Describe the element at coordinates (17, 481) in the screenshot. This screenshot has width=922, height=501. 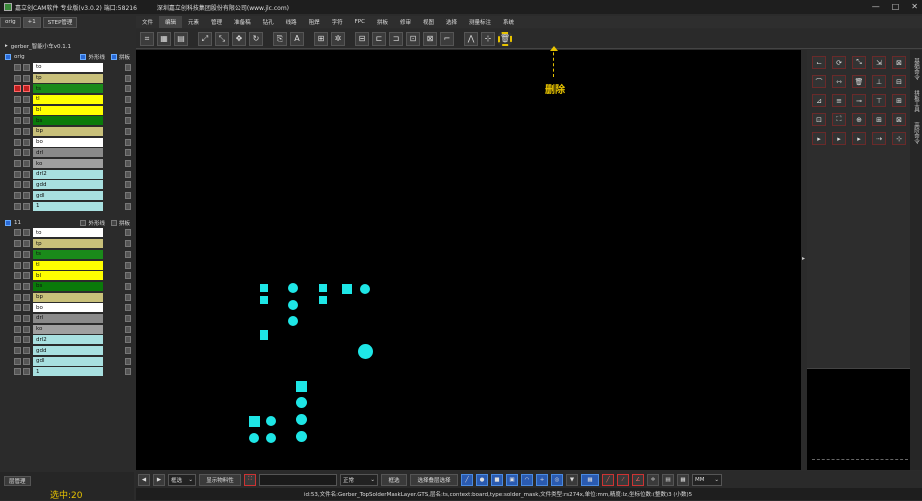
I see `layer-manager-button: 层管理` at that location.